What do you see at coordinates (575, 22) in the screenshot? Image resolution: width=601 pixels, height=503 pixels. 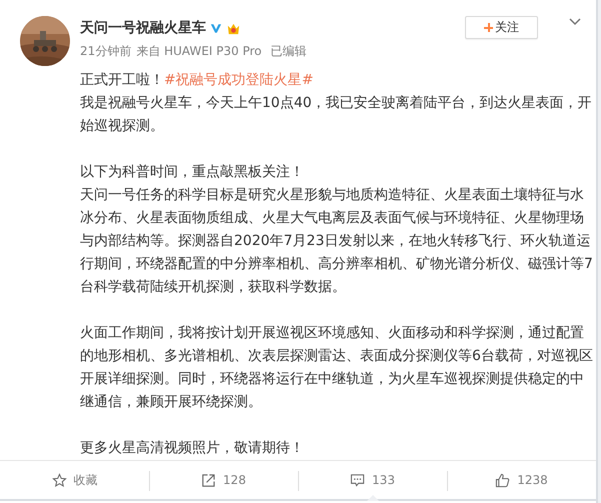 I see `chevron-down-icon` at bounding box center [575, 22].